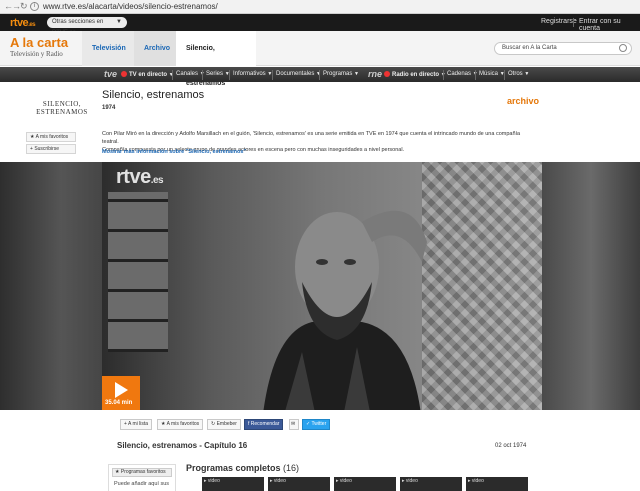  What do you see at coordinates (23, 23) in the screenshot?
I see `rtve-logo: rtve.es` at bounding box center [23, 23].